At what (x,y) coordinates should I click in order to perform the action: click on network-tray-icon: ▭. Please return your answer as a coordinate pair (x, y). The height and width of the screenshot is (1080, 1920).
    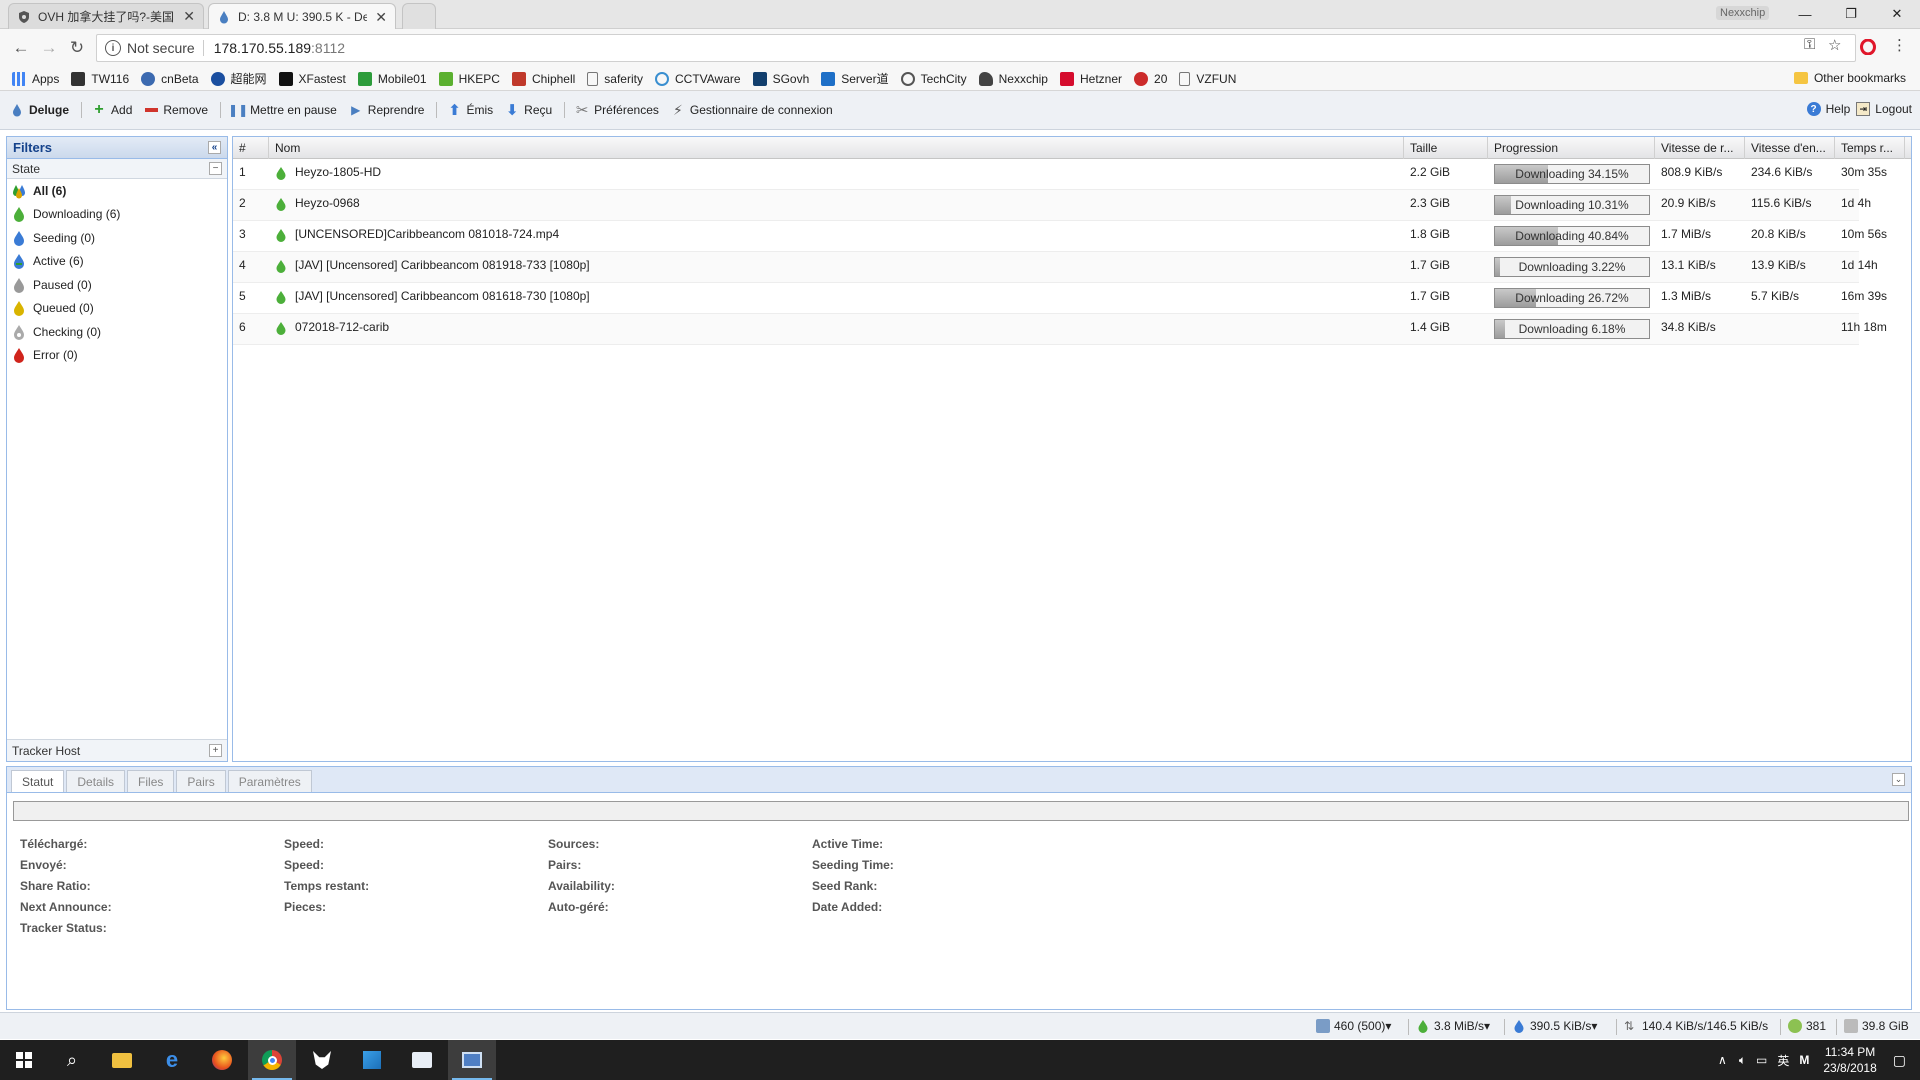
    Looking at the image, I should click on (1761, 1060).